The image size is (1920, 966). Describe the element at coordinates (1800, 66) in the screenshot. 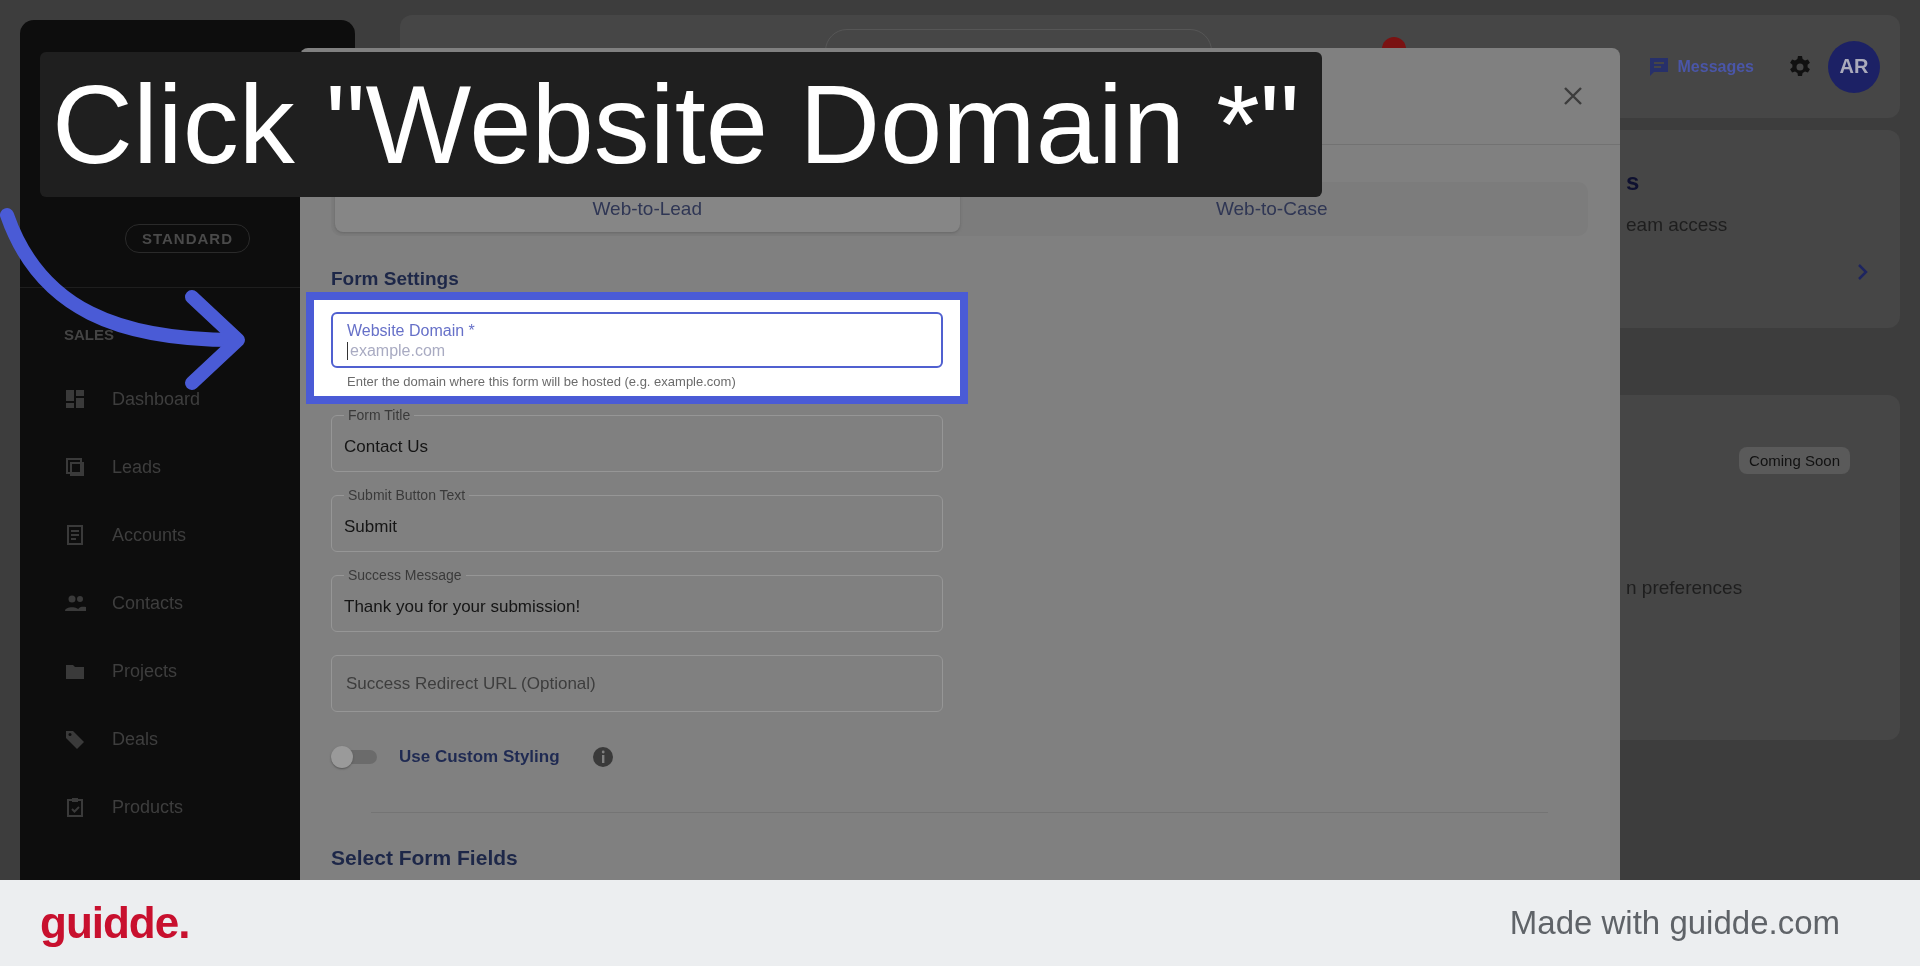

I see `settings-icon` at that location.